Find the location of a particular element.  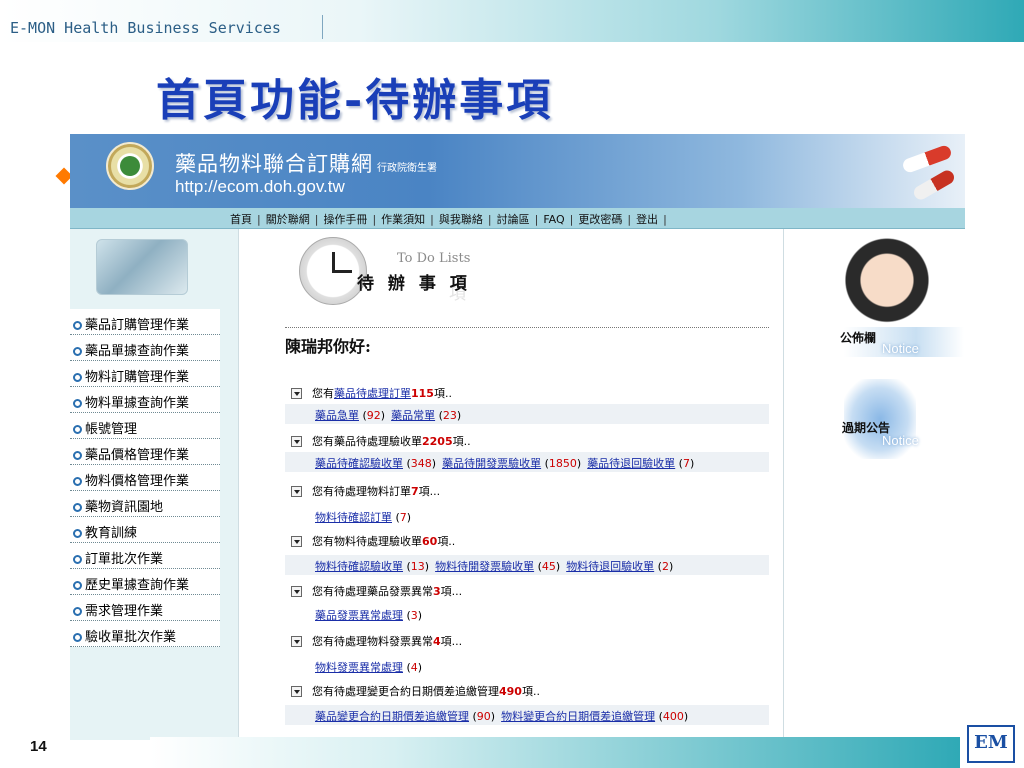

sidebar-menu-label: 驗收單批次作業 is located at coordinates (131, 637).